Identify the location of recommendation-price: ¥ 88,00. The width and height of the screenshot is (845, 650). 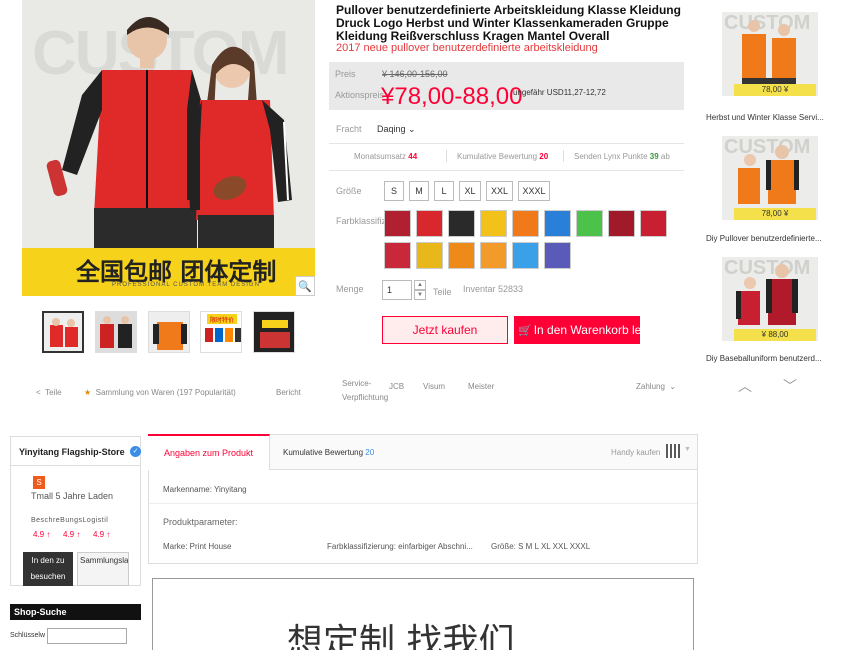
(775, 335).